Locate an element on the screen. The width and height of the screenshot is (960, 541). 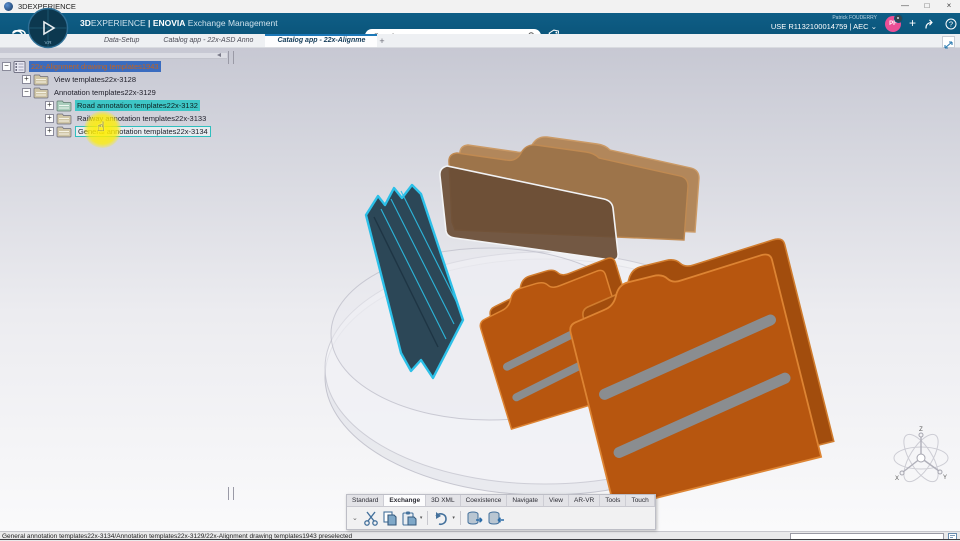
undo-dropdown-icon: ▾ is located at coordinates (453, 518).